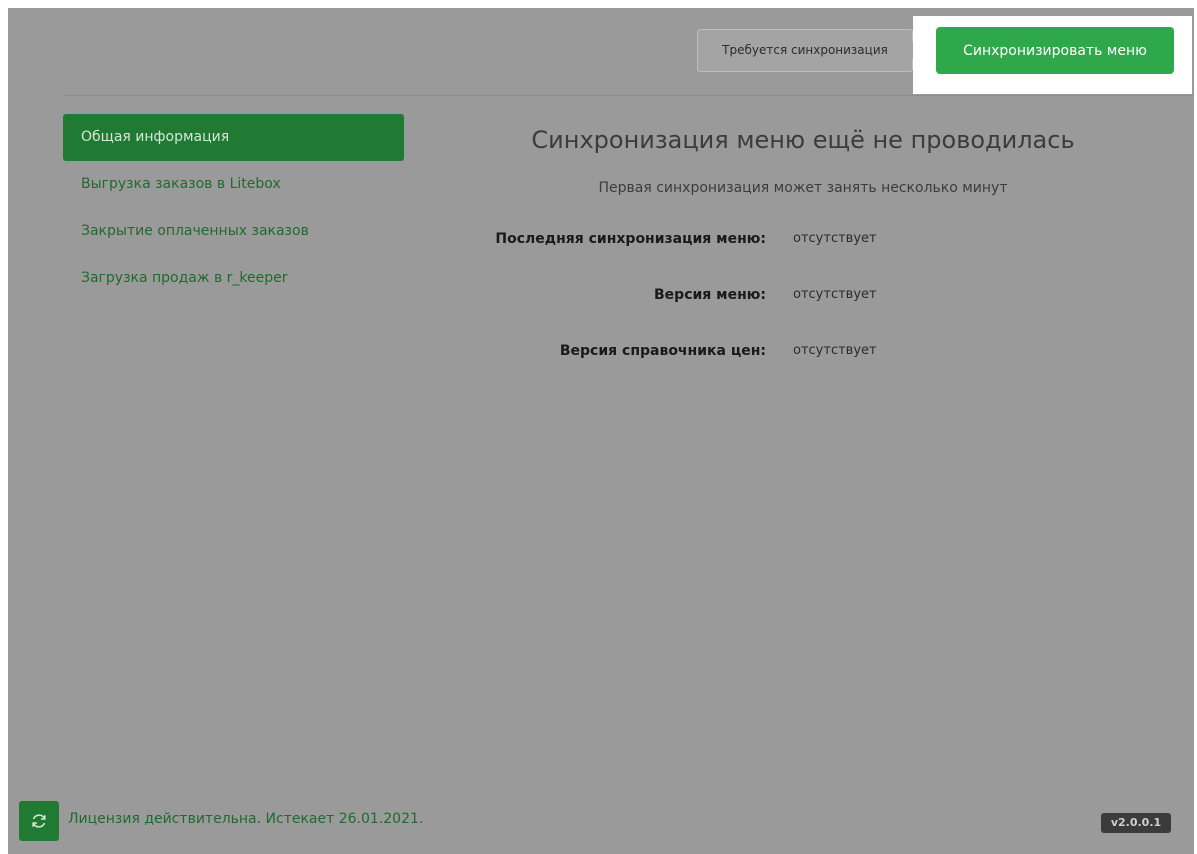 The height and width of the screenshot is (854, 1197). Describe the element at coordinates (628, 95) in the screenshot. I see `header-divider` at that location.